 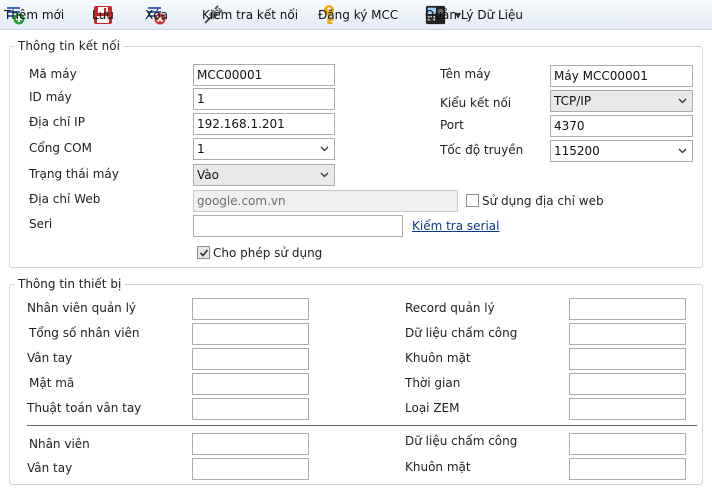 What do you see at coordinates (482, 150) in the screenshot?
I see `baud-rate-label: Tốc độ truyền` at bounding box center [482, 150].